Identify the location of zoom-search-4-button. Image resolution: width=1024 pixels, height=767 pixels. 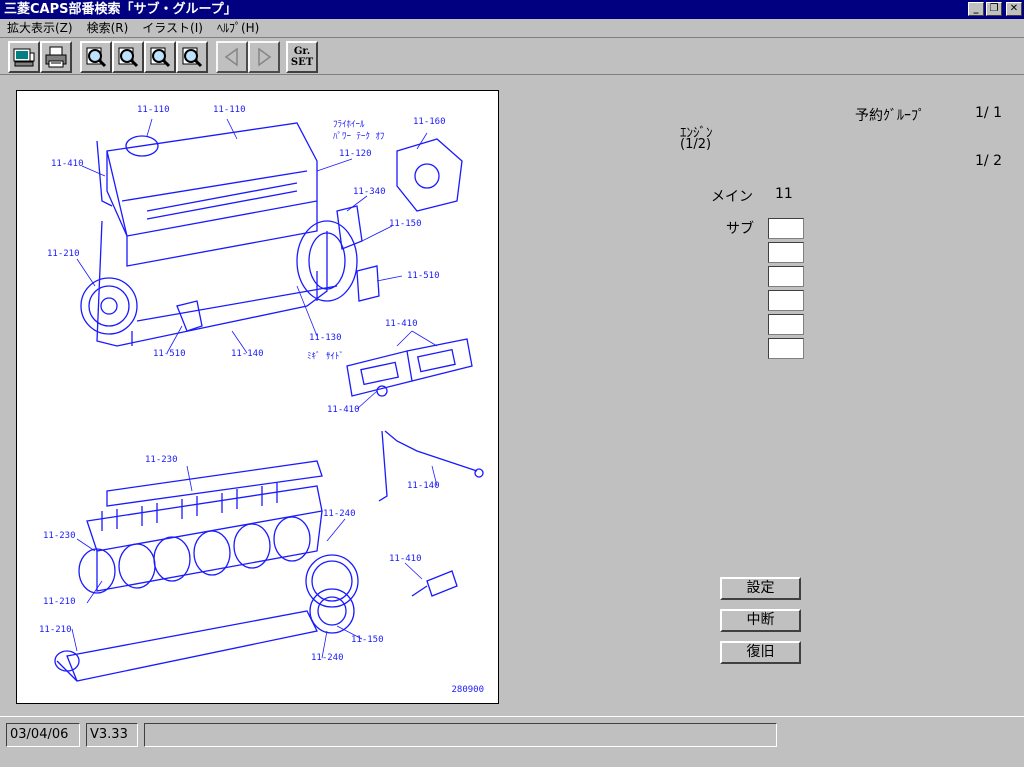
(192, 57).